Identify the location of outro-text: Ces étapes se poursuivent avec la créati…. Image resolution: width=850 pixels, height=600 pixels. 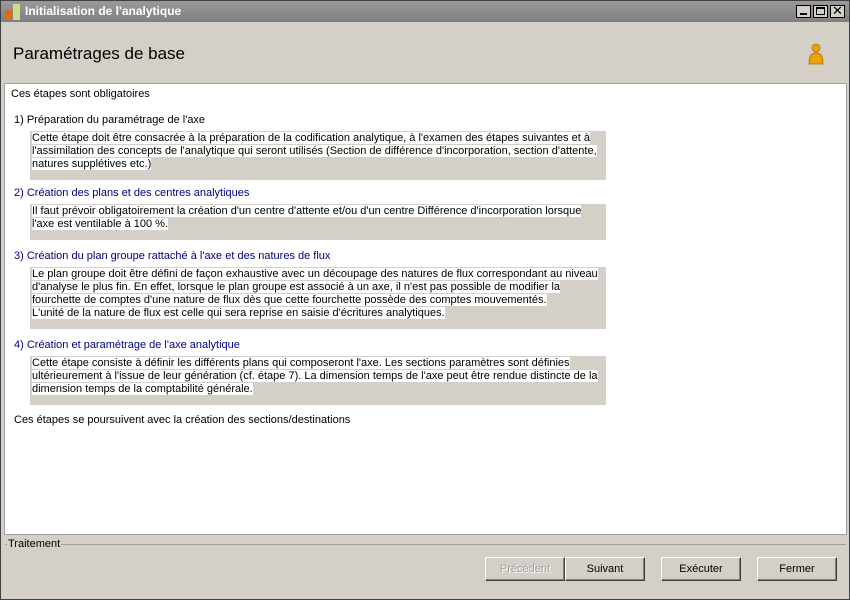
(182, 420).